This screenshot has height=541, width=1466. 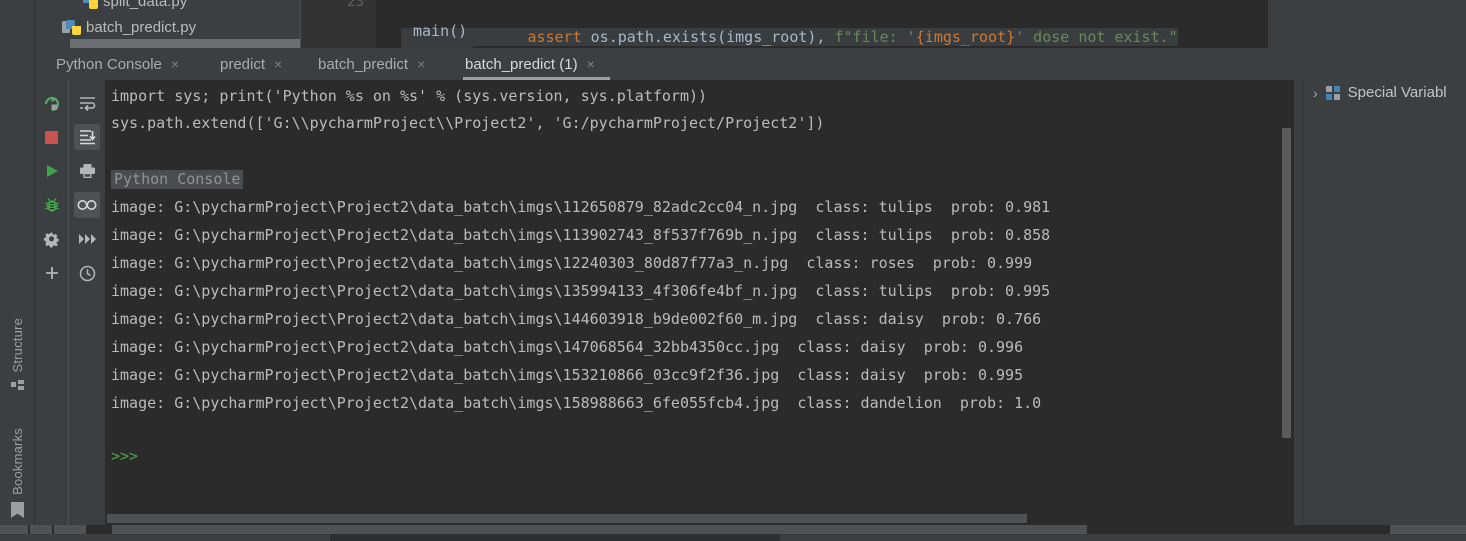 I want to click on console-name-badge: Python Console, so click(x=177, y=179).